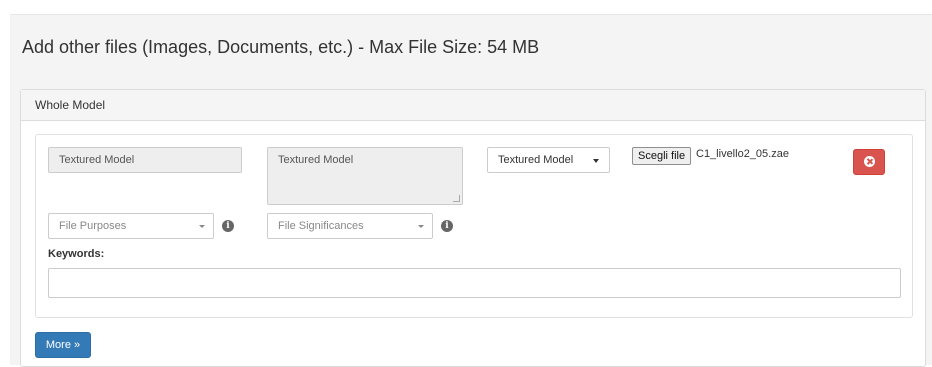 This screenshot has width=932, height=367. What do you see at coordinates (131, 226) in the screenshot?
I see `file-purposes-select: File Purposes` at bounding box center [131, 226].